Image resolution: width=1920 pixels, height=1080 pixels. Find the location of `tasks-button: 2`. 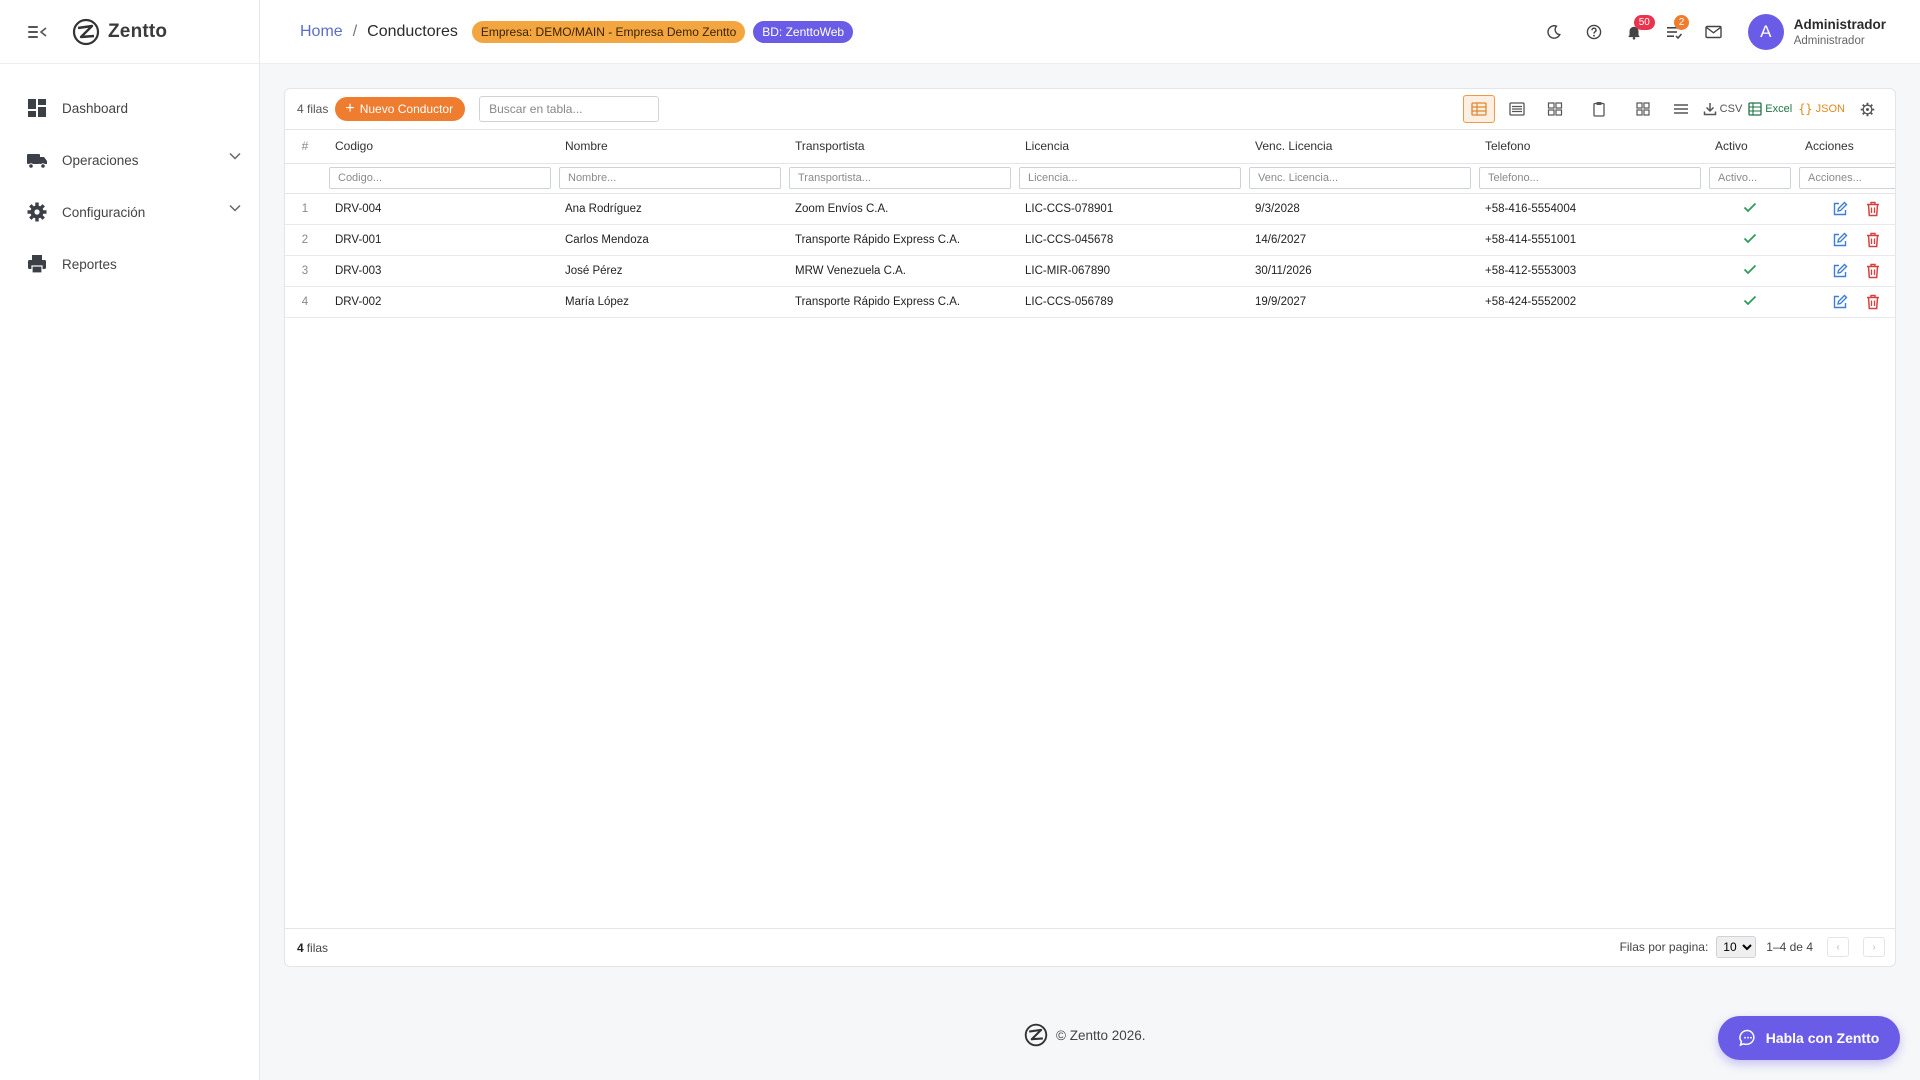

tasks-button: 2 is located at coordinates (1674, 32).